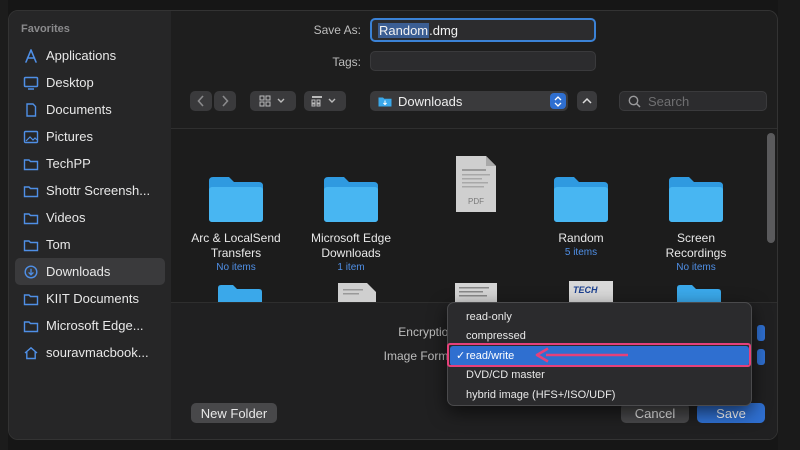 Image resolution: width=800 pixels, height=450 pixels. Describe the element at coordinates (444, 30) in the screenshot. I see `filename-extension: .dmg` at that location.